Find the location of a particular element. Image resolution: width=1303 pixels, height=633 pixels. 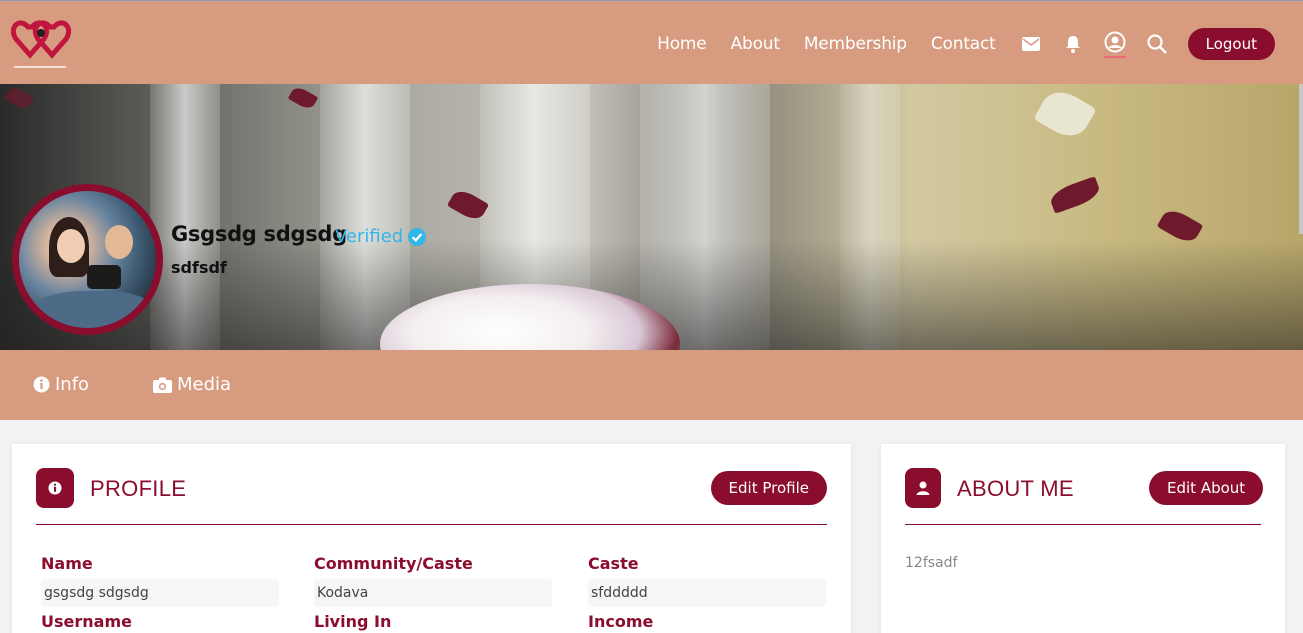

edit-about-button: Edit About is located at coordinates (1206, 488).